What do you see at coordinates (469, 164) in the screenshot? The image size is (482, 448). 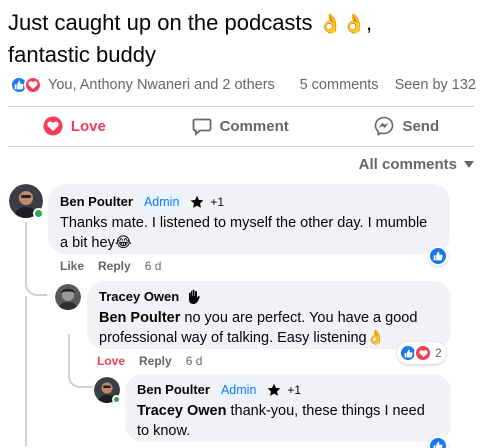 I see `caret-down-icon` at bounding box center [469, 164].